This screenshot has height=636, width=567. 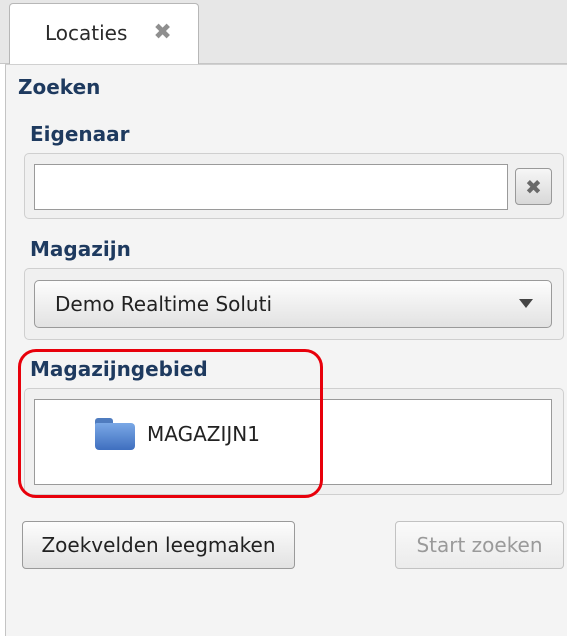 I want to click on tab-locaties: Locaties ✖, so click(x=104, y=34).